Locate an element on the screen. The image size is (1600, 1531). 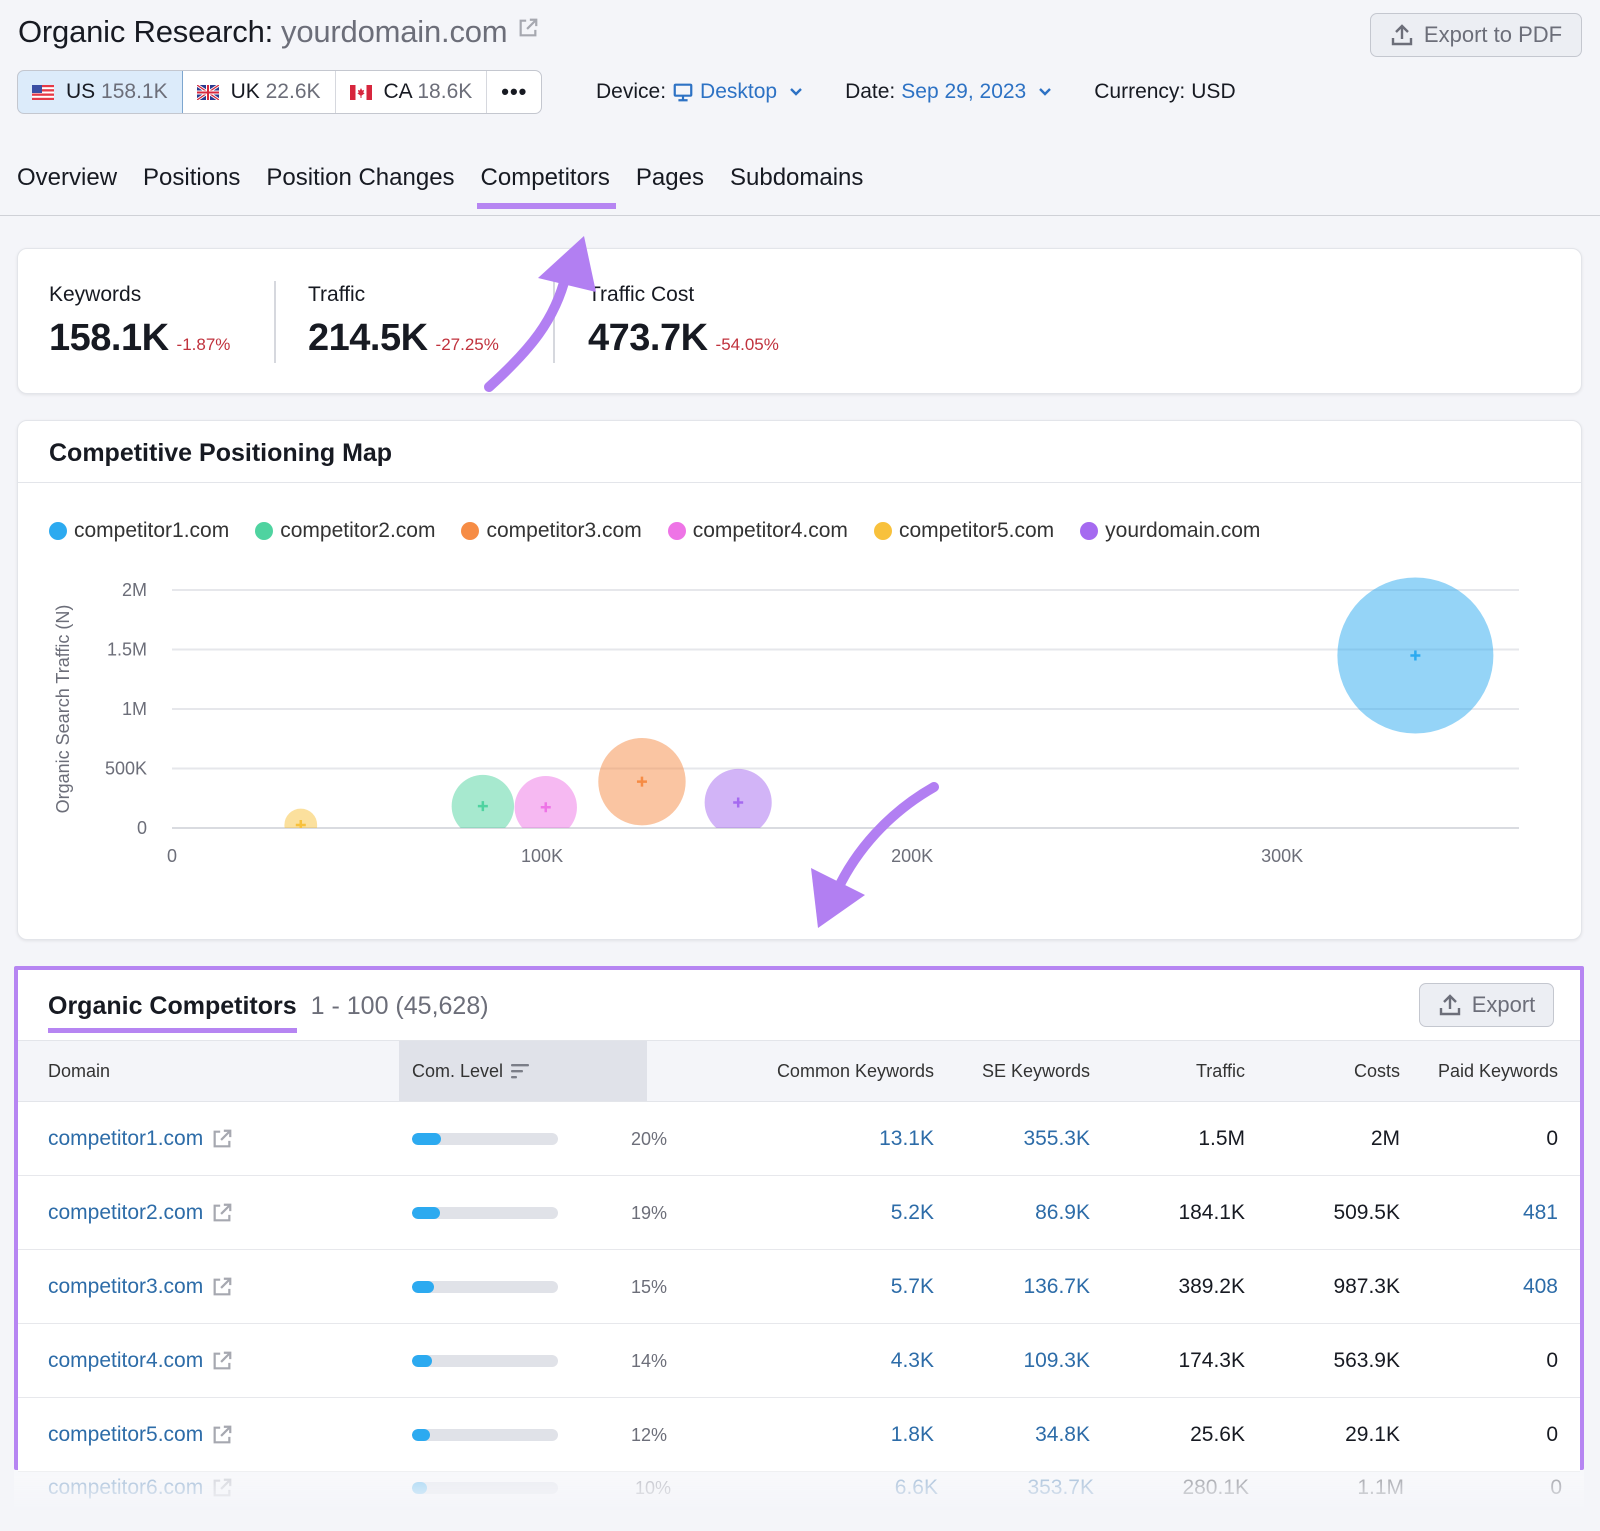
competitor-domain-link: competitor6.com is located at coordinates (140, 1488).